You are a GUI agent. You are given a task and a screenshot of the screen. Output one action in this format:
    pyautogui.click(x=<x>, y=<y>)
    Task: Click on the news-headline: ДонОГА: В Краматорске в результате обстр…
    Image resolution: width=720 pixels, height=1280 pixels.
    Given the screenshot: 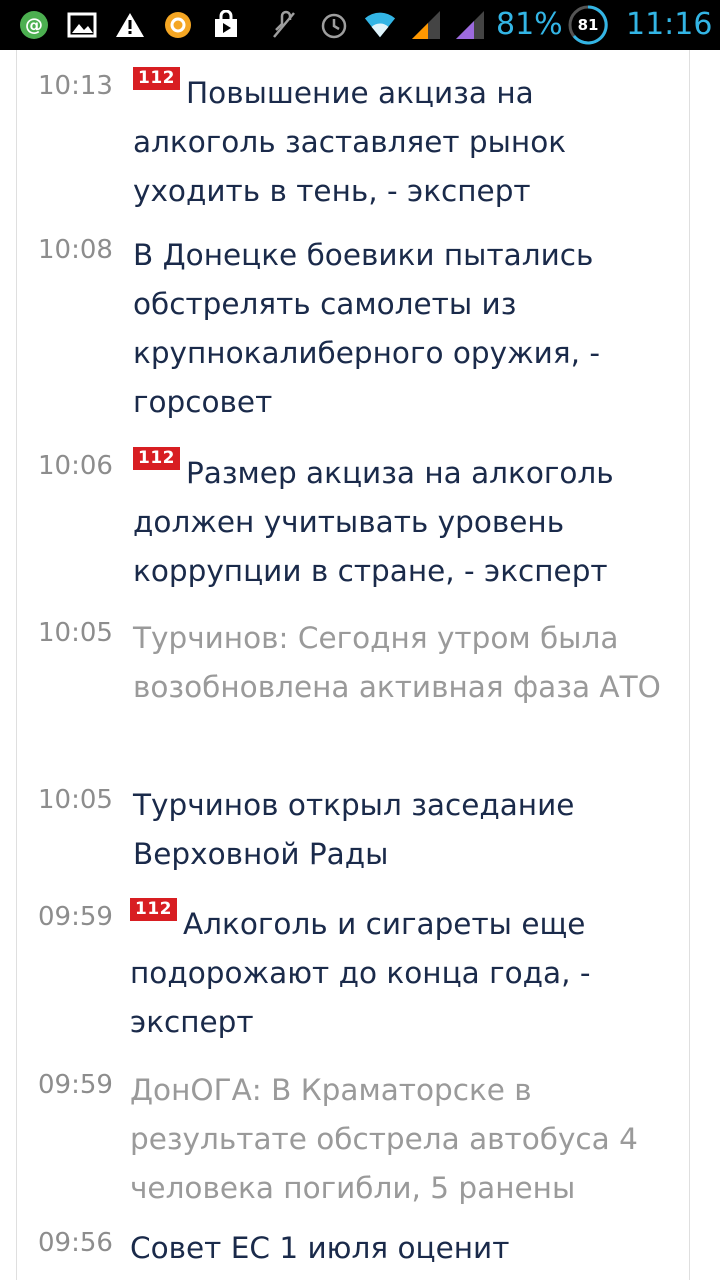 What is the action you would take?
    pyautogui.click(x=400, y=1139)
    